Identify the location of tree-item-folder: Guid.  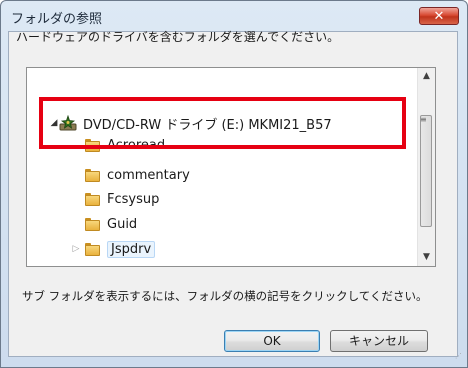
(111, 224).